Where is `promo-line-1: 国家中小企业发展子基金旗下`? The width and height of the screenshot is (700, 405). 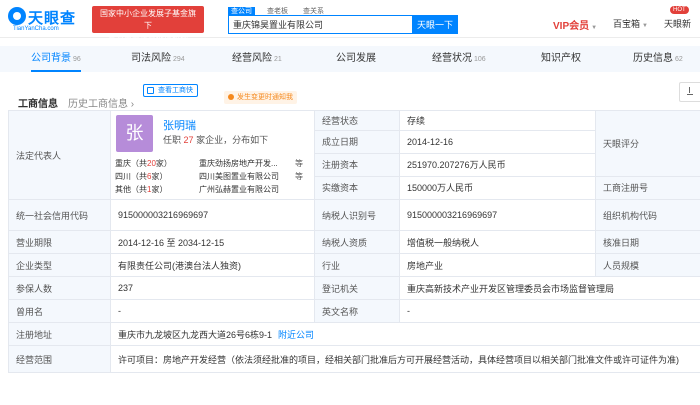
promo-line-1: 国家中小企业发展子基金旗下 is located at coordinates (148, 19).